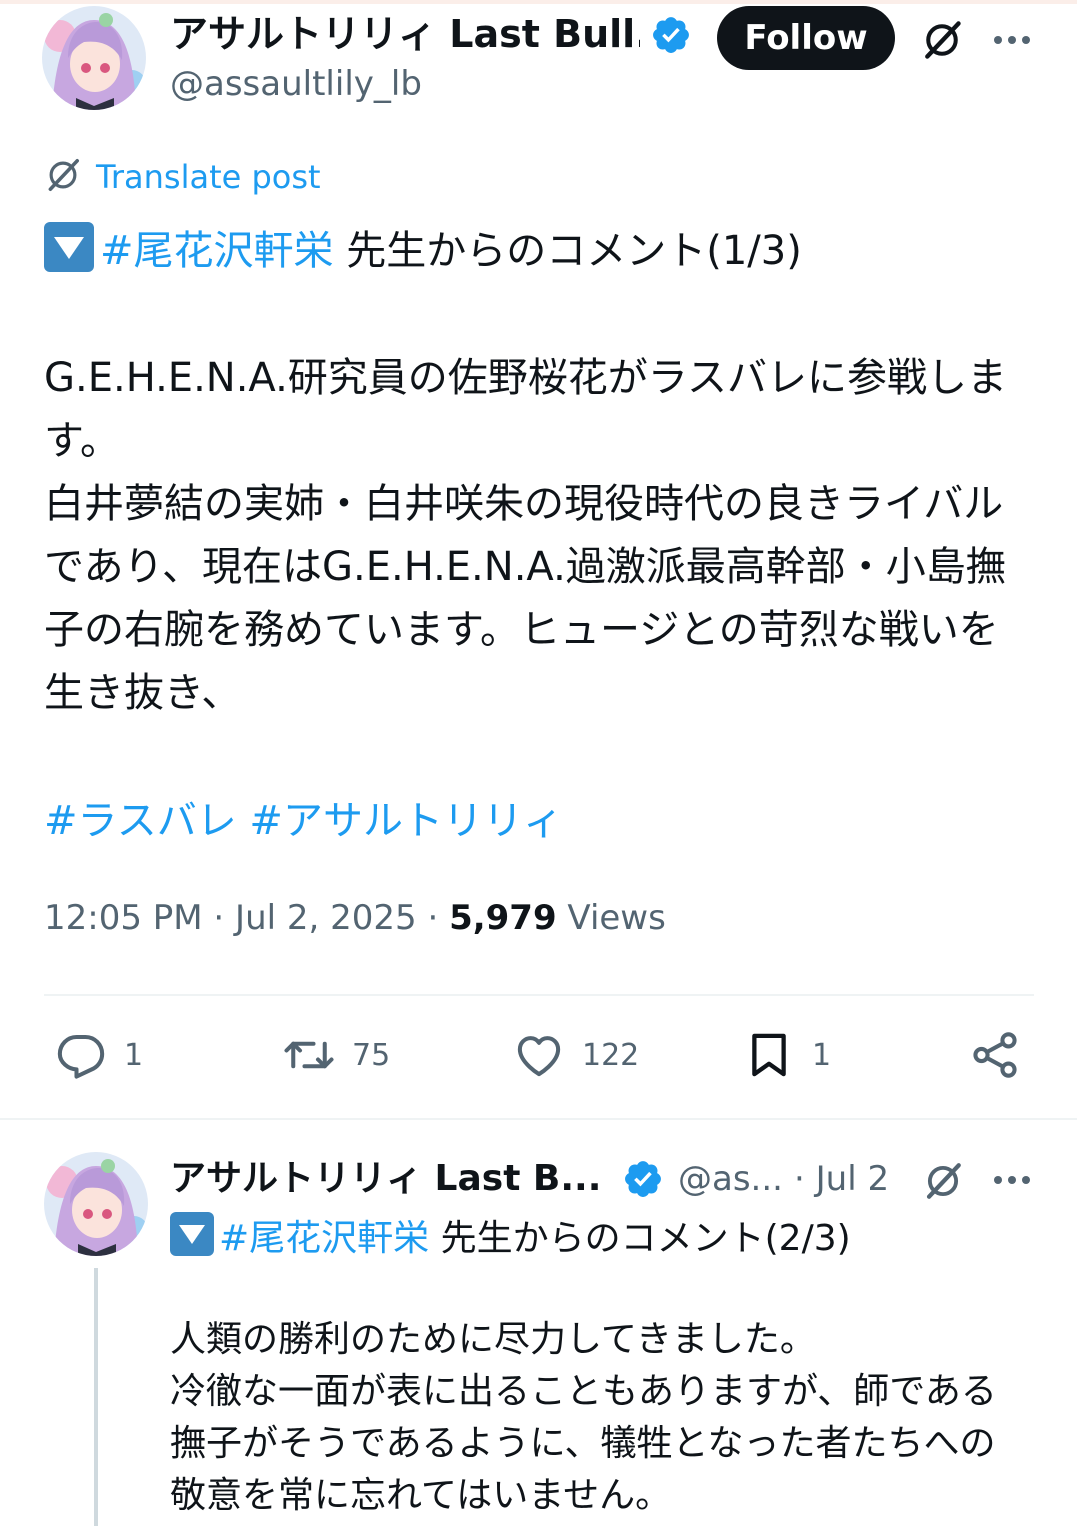  What do you see at coordinates (575, 1055) in the screenshot?
I see `like-button: 122` at bounding box center [575, 1055].